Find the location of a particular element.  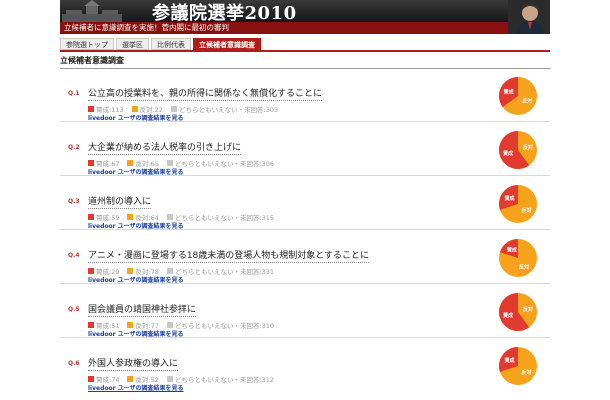

section-title: 立候補者意識調査 is located at coordinates (92, 60).